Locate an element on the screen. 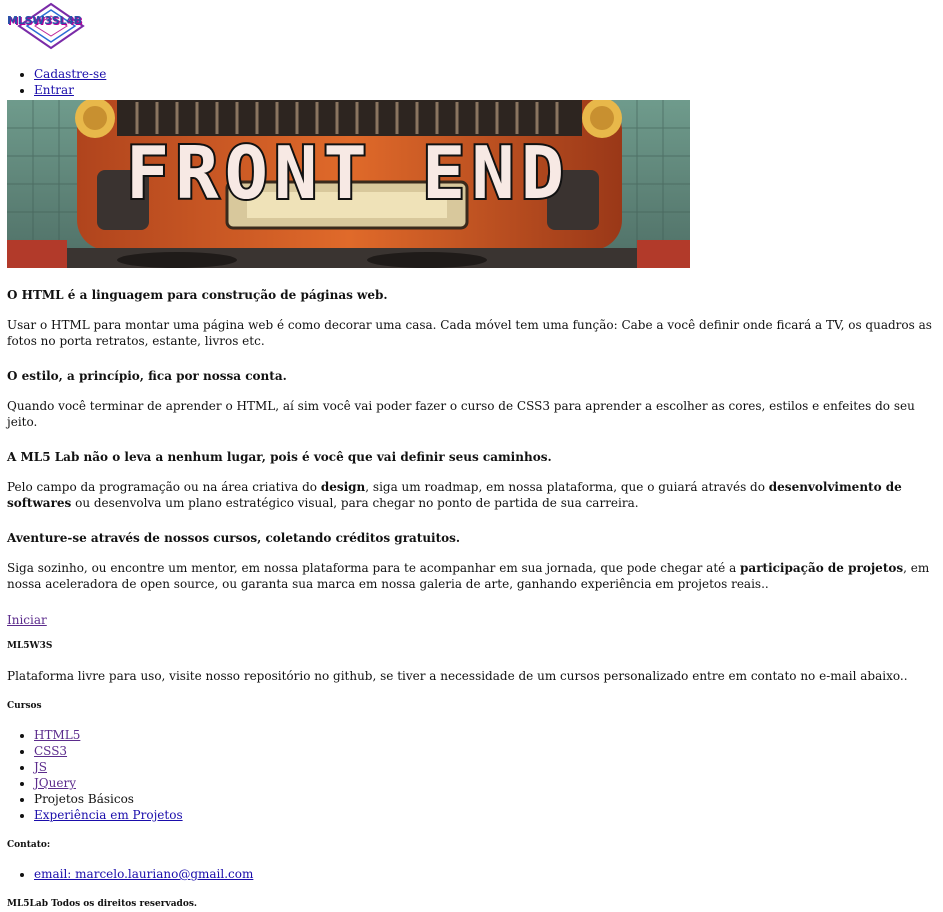 This screenshot has height=912, width=943. hero-banner: FRONT END is located at coordinates (348, 184).